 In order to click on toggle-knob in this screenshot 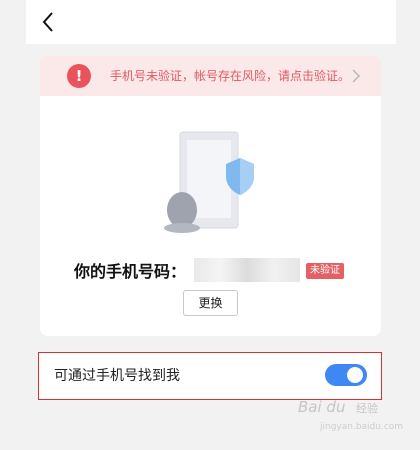, I will do `click(355, 375)`.